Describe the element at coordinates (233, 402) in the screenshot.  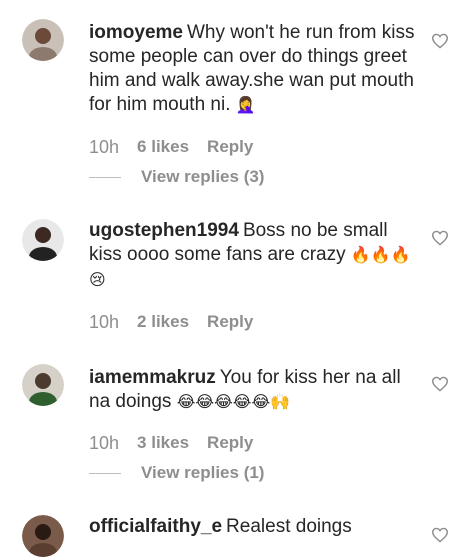
I see `emoji-text: 😂😂😂😂😂🙌` at that location.